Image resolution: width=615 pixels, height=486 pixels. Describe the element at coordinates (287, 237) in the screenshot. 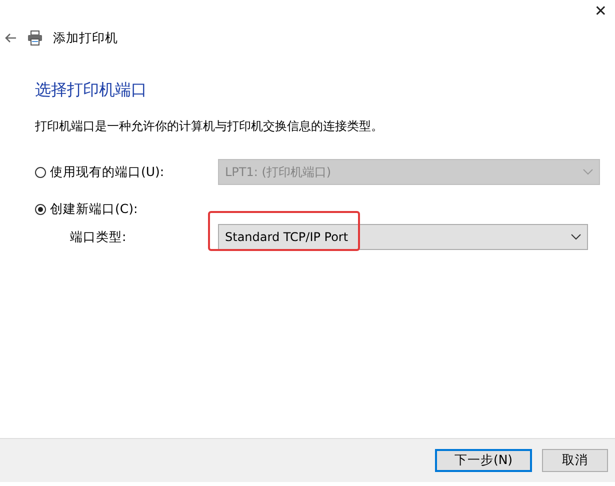

I see `dropdown-value: Standard TCP/IP Port` at that location.